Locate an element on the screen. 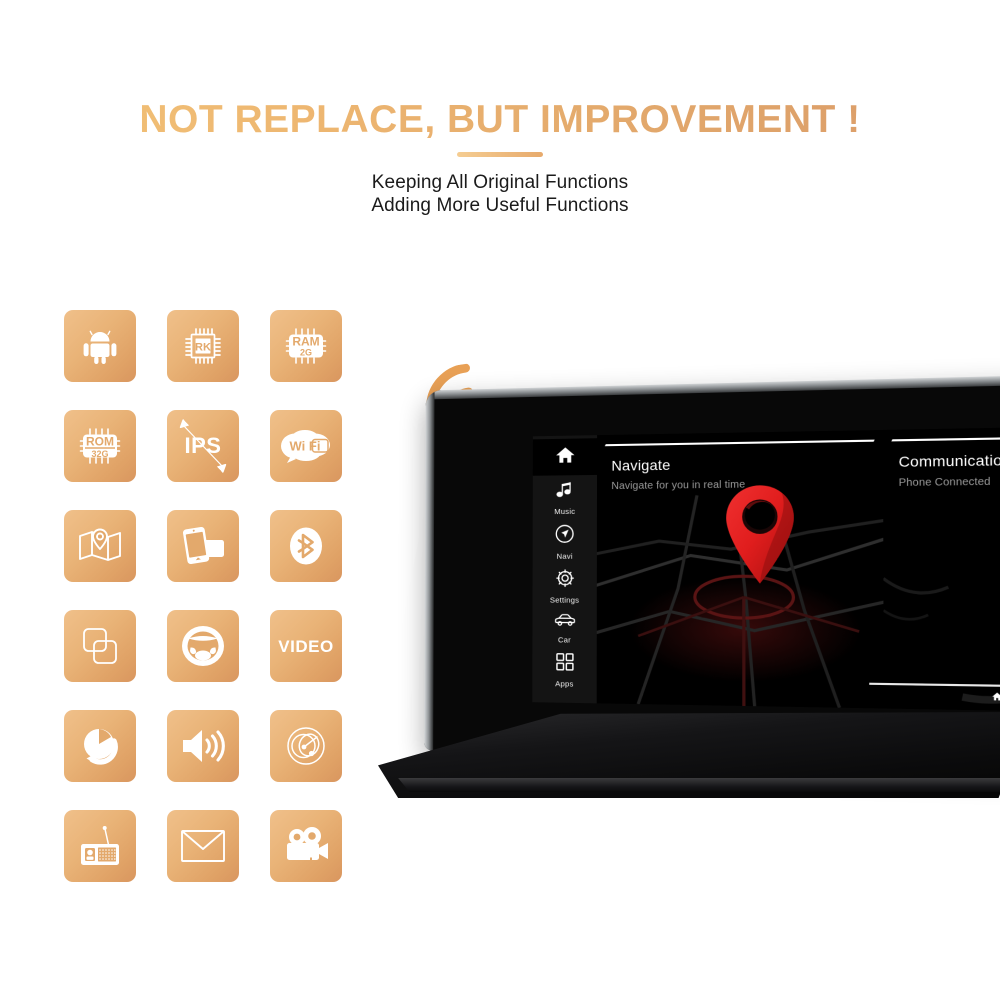  sidebar-item-navi: Navi is located at coordinates (565, 540).